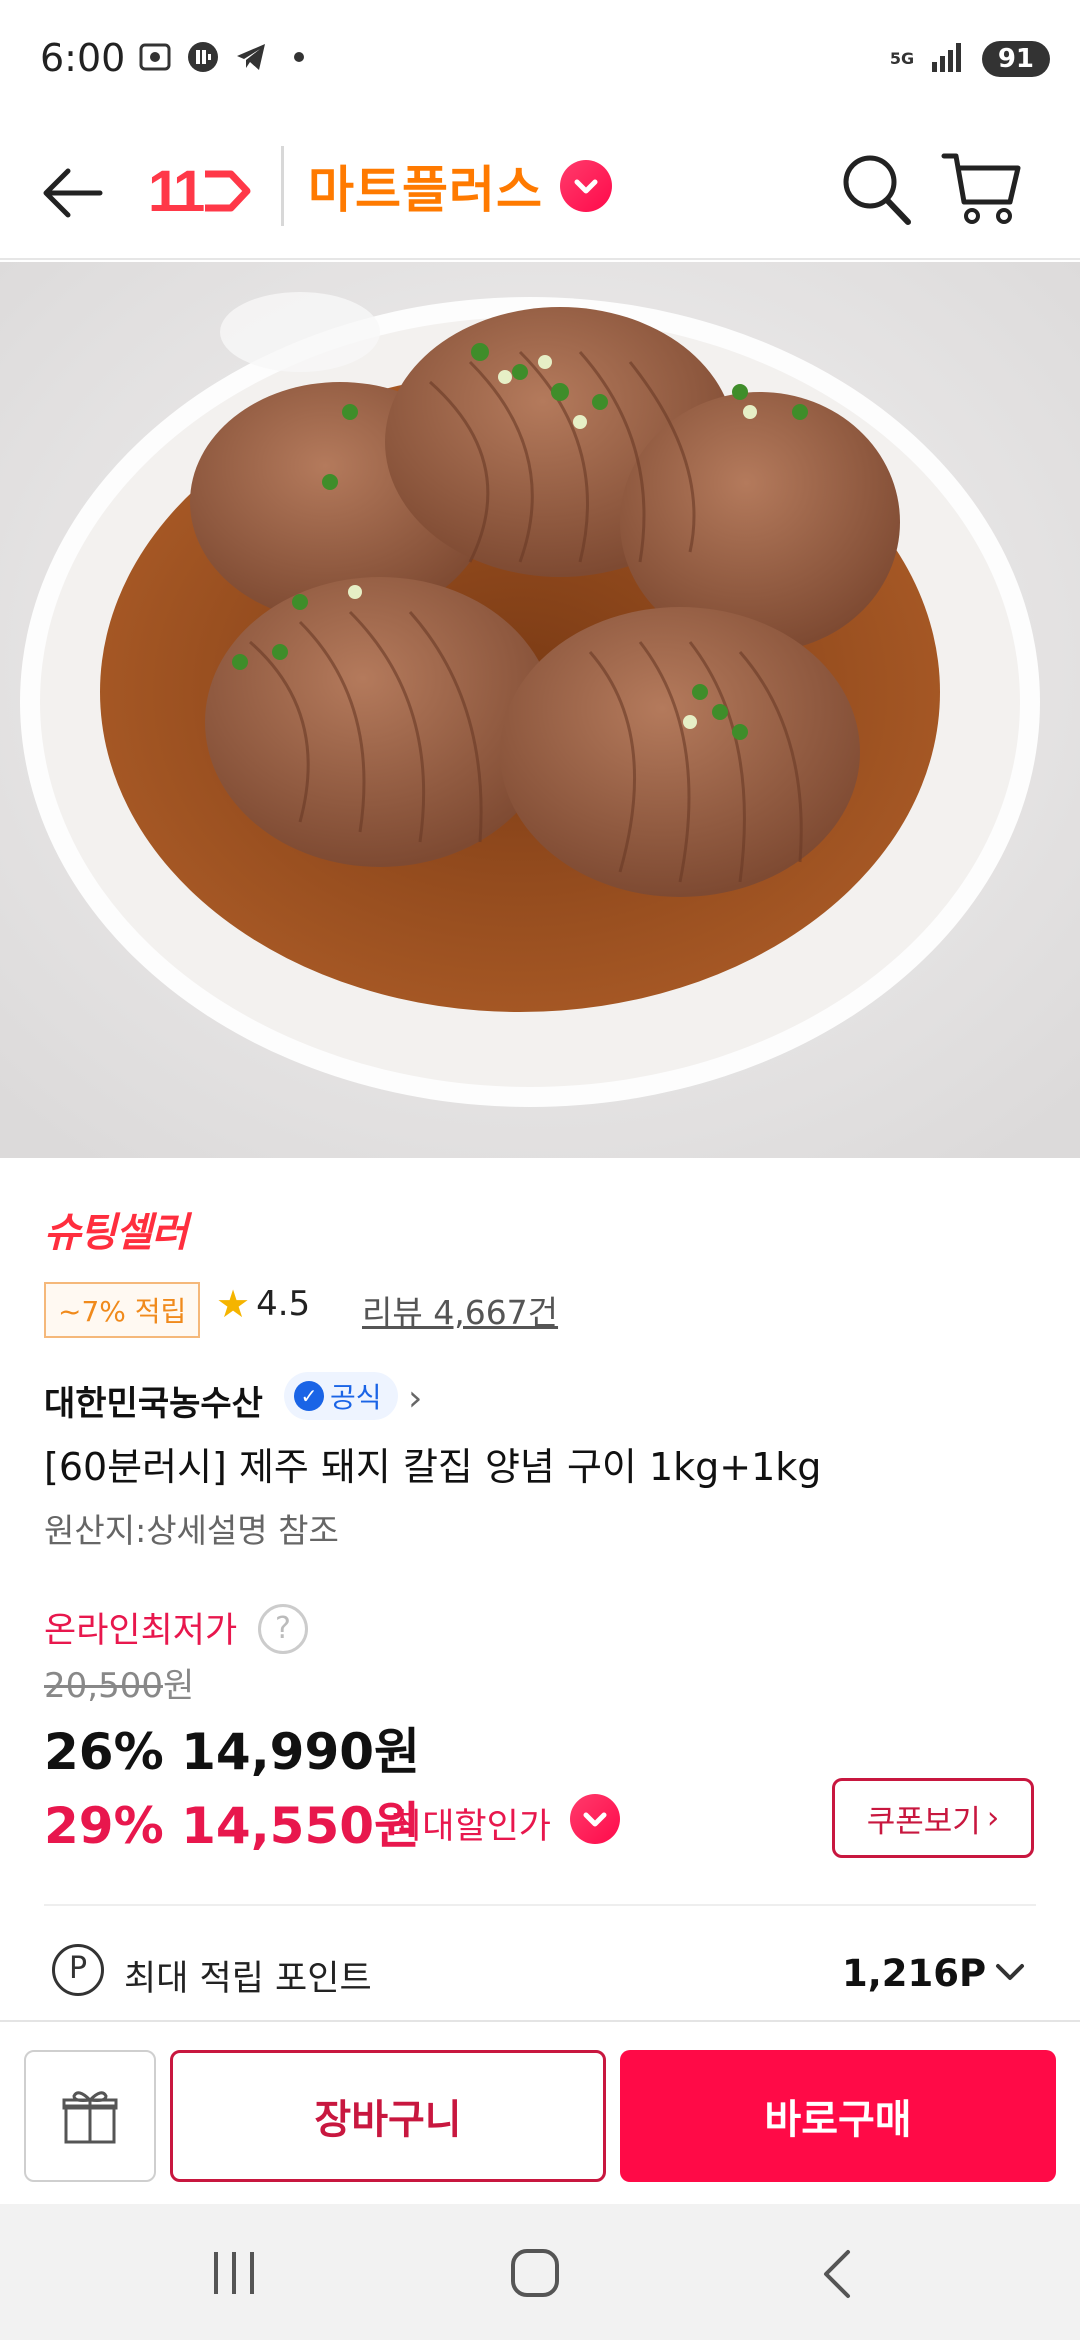 This screenshot has width=1080, height=2340. I want to click on point-expand-button, so click(1010, 1972).